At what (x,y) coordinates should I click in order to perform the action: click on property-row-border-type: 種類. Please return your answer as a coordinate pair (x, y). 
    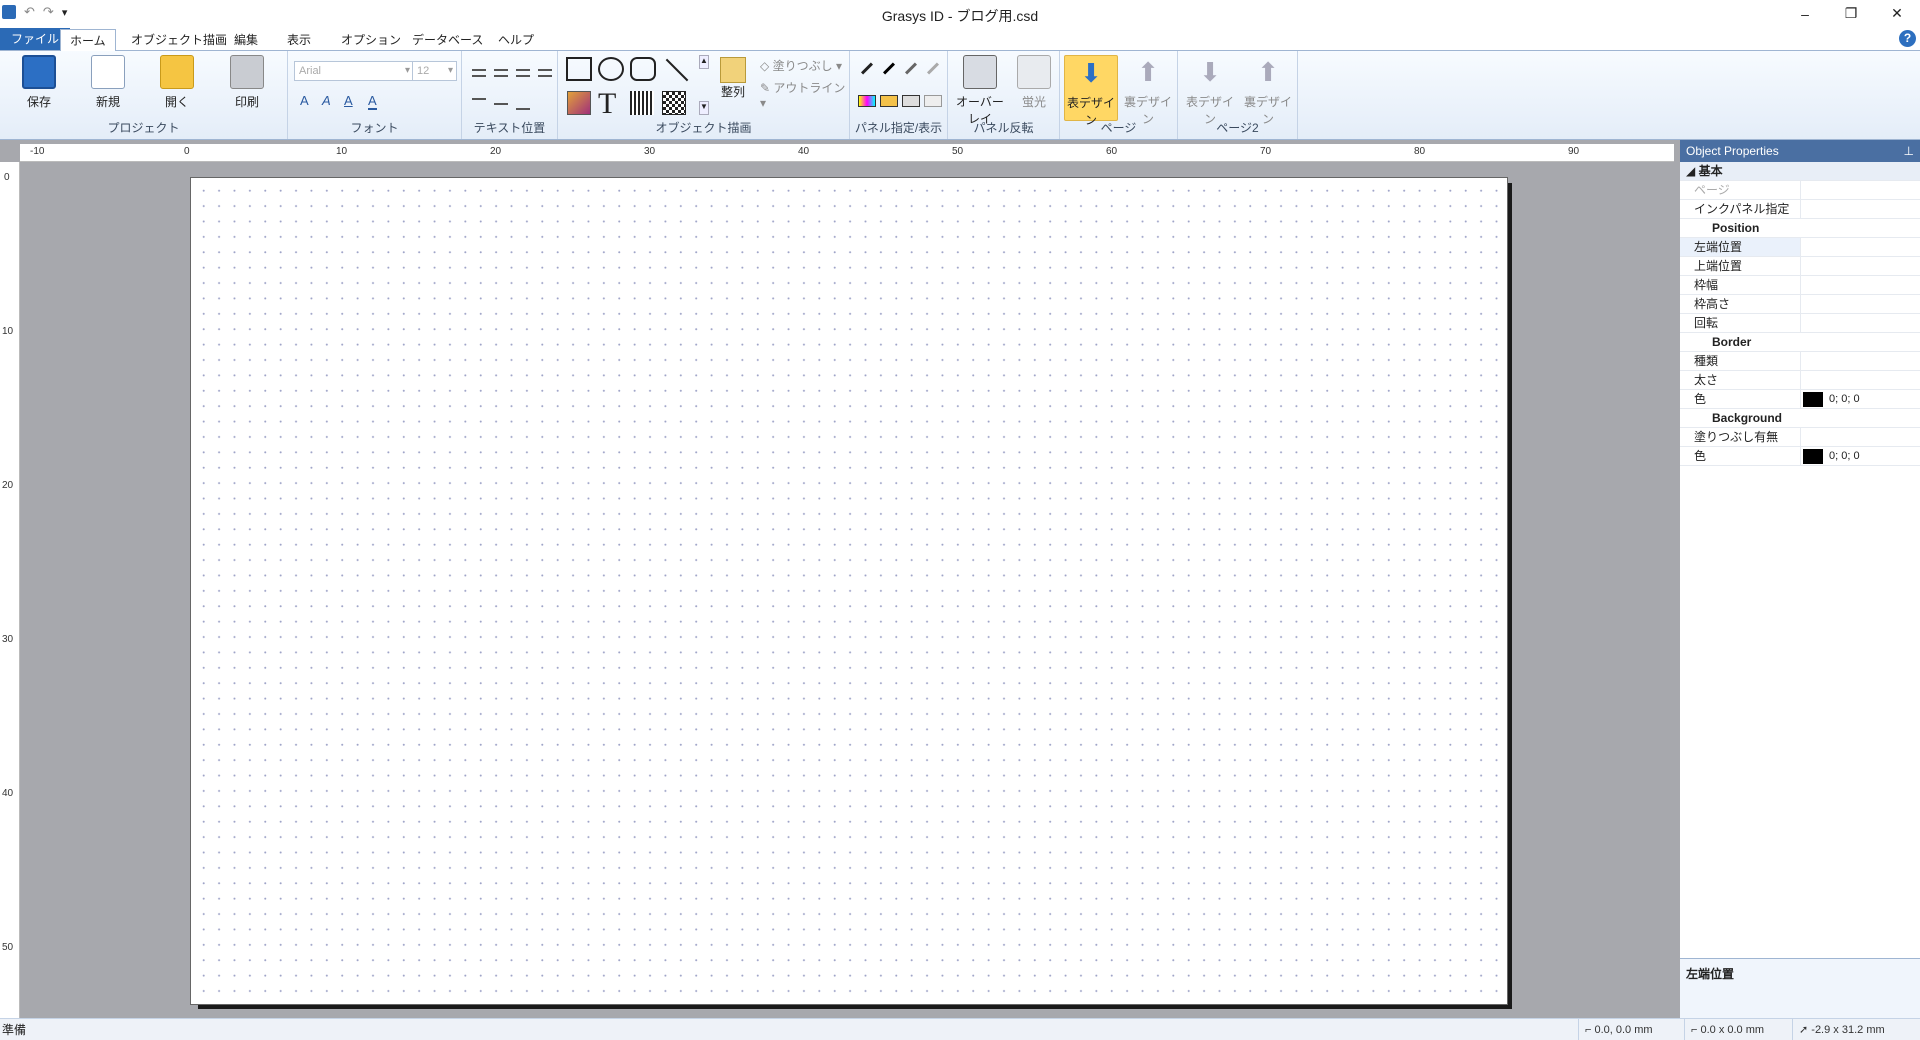
    Looking at the image, I should click on (1800, 361).